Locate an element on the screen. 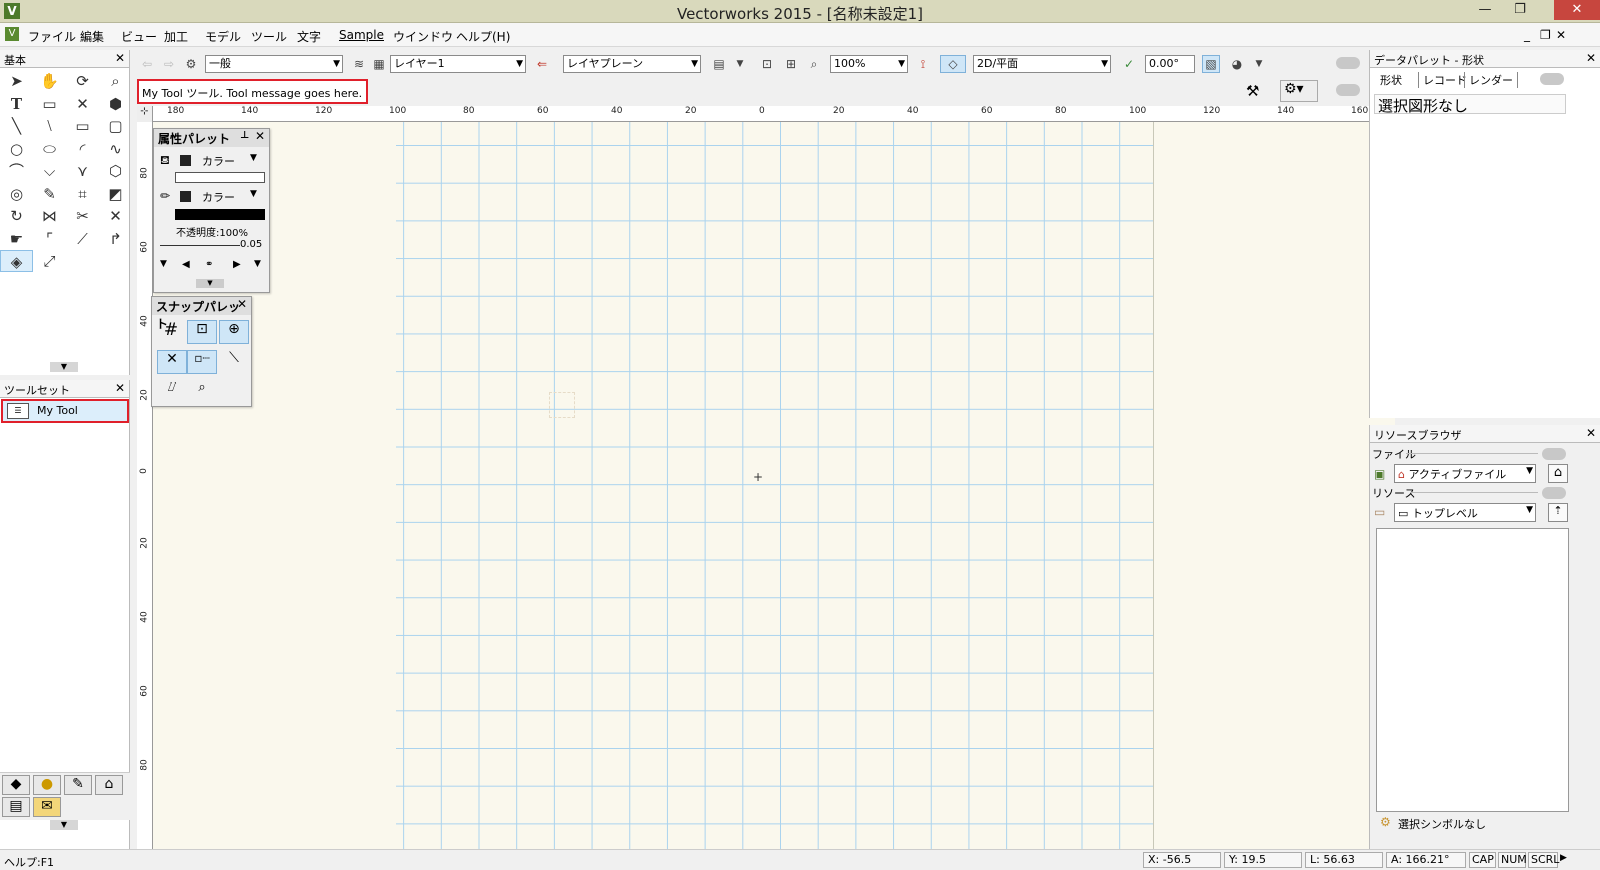 The width and height of the screenshot is (1600, 870). zoom-icon: ⌕ is located at coordinates (814, 64).